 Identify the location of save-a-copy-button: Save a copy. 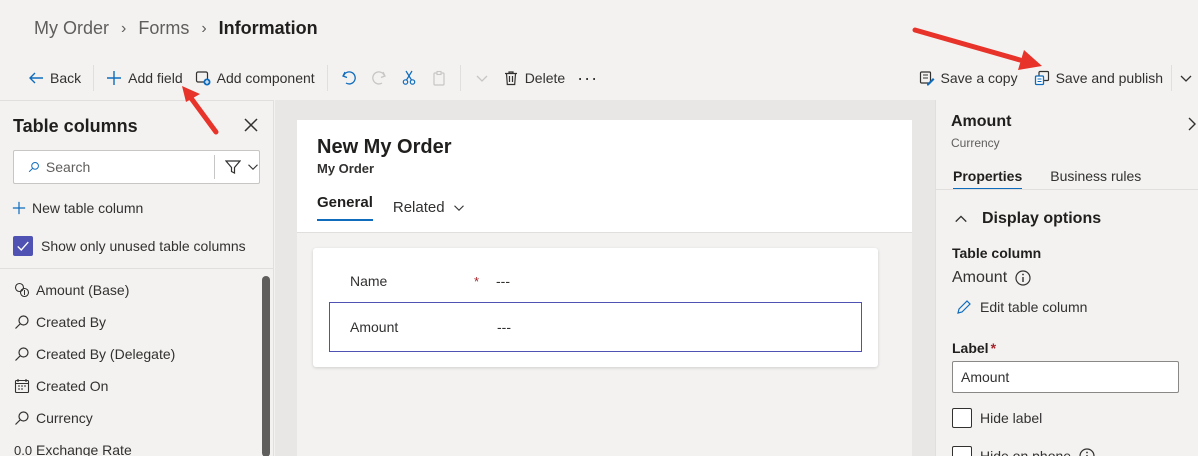
(968, 78).